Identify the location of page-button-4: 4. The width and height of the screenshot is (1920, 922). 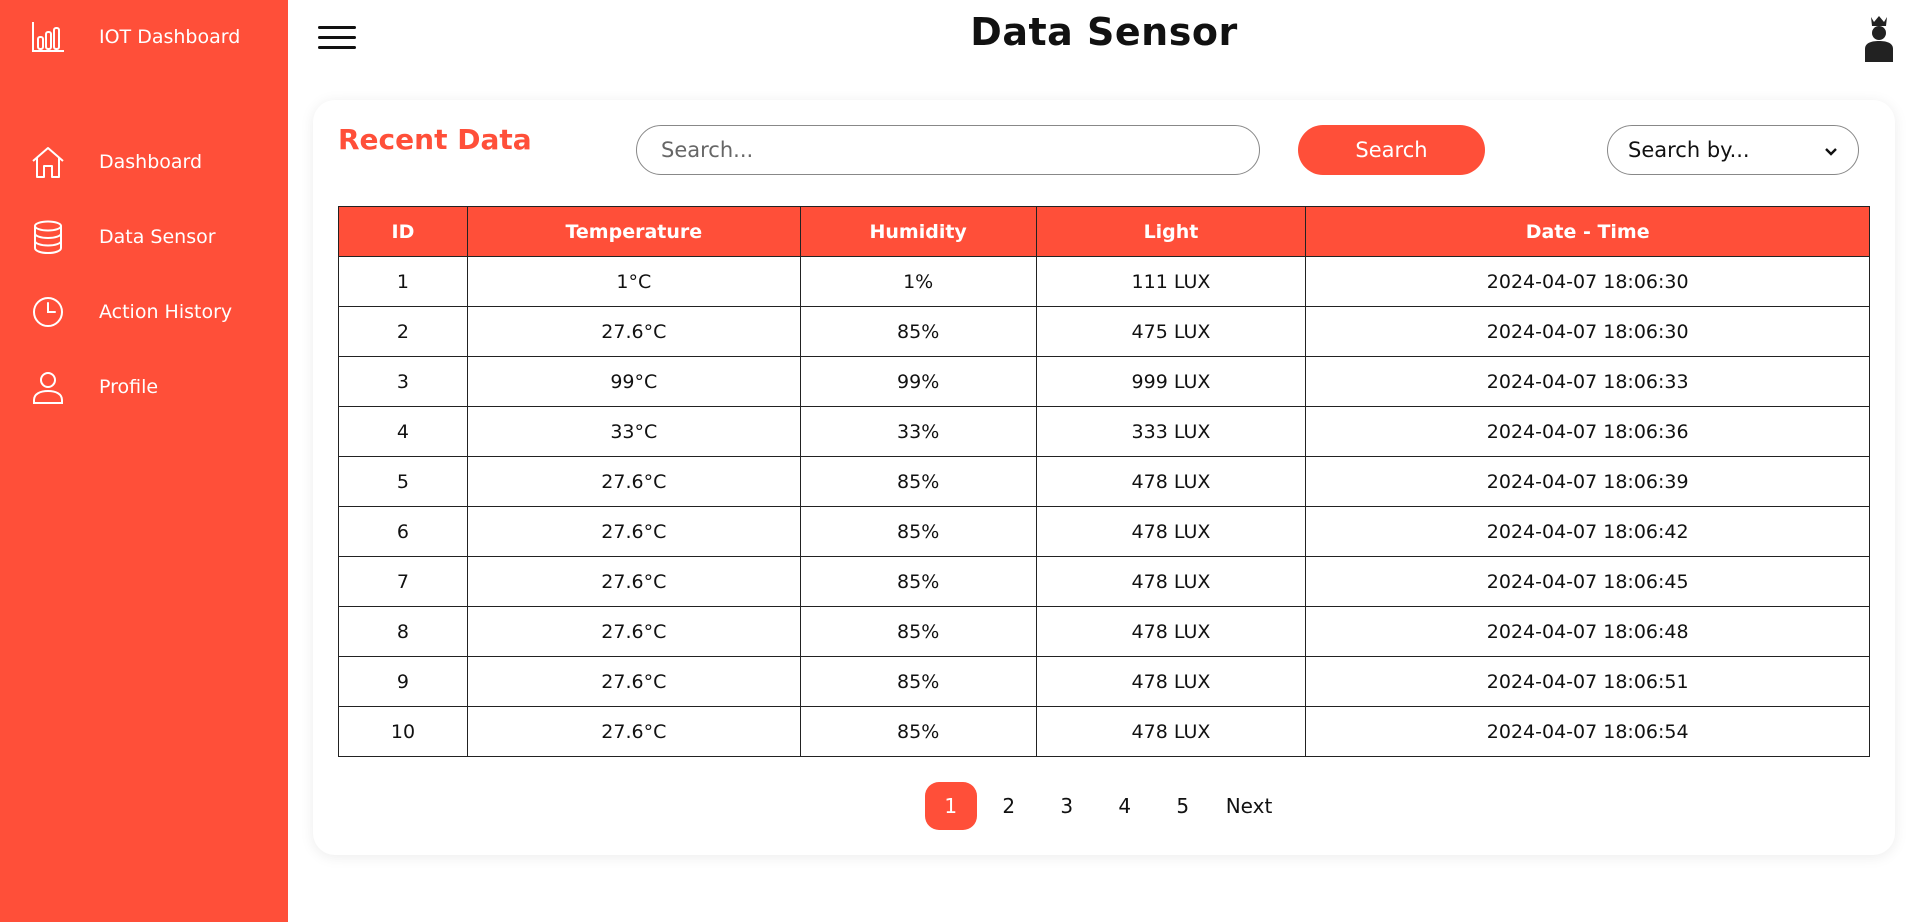
(1125, 806).